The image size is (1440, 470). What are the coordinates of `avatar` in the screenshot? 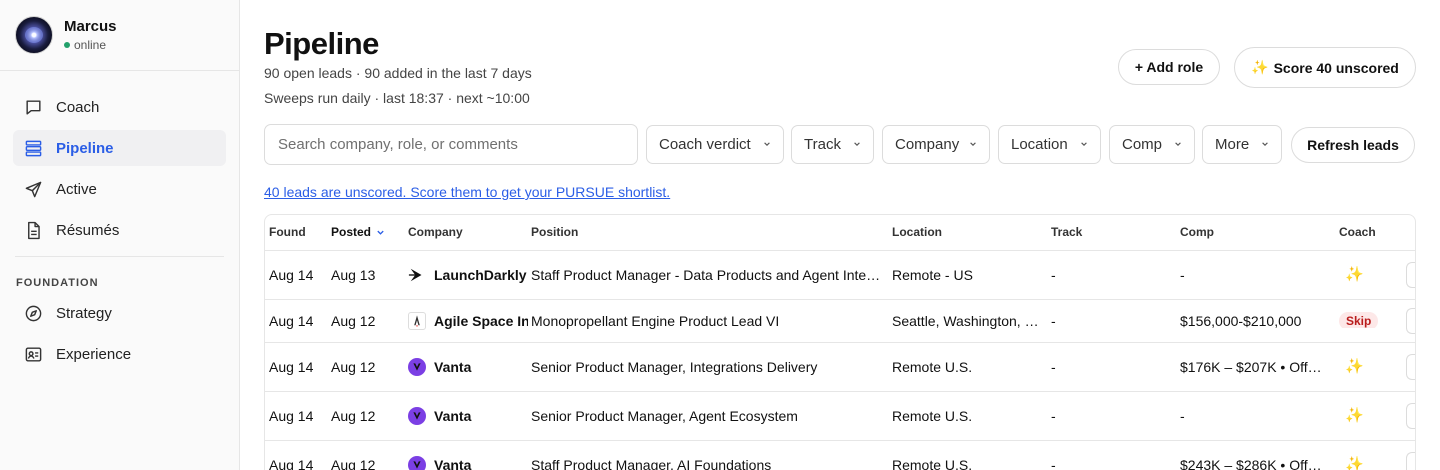 It's located at (34, 35).